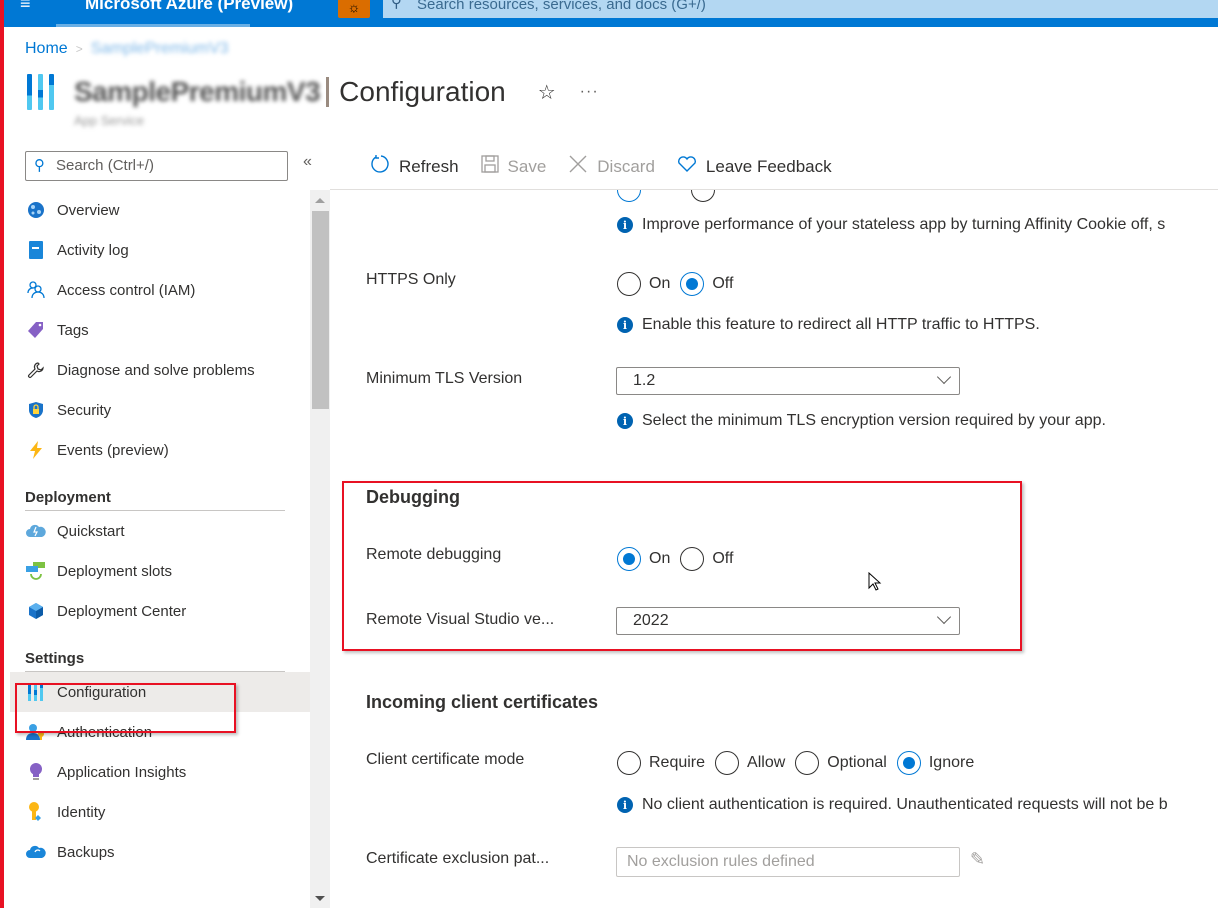 The image size is (1218, 908). What do you see at coordinates (86, 852) in the screenshot?
I see `sidebar-item-label: Backups` at bounding box center [86, 852].